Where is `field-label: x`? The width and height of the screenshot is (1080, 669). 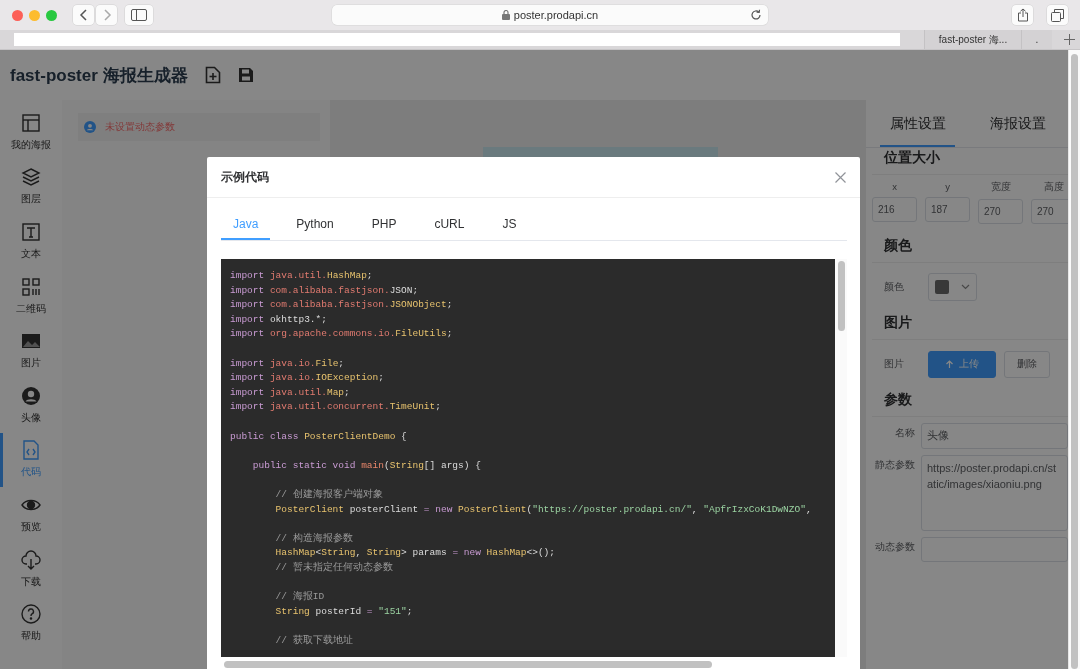 field-label: x is located at coordinates (894, 186).